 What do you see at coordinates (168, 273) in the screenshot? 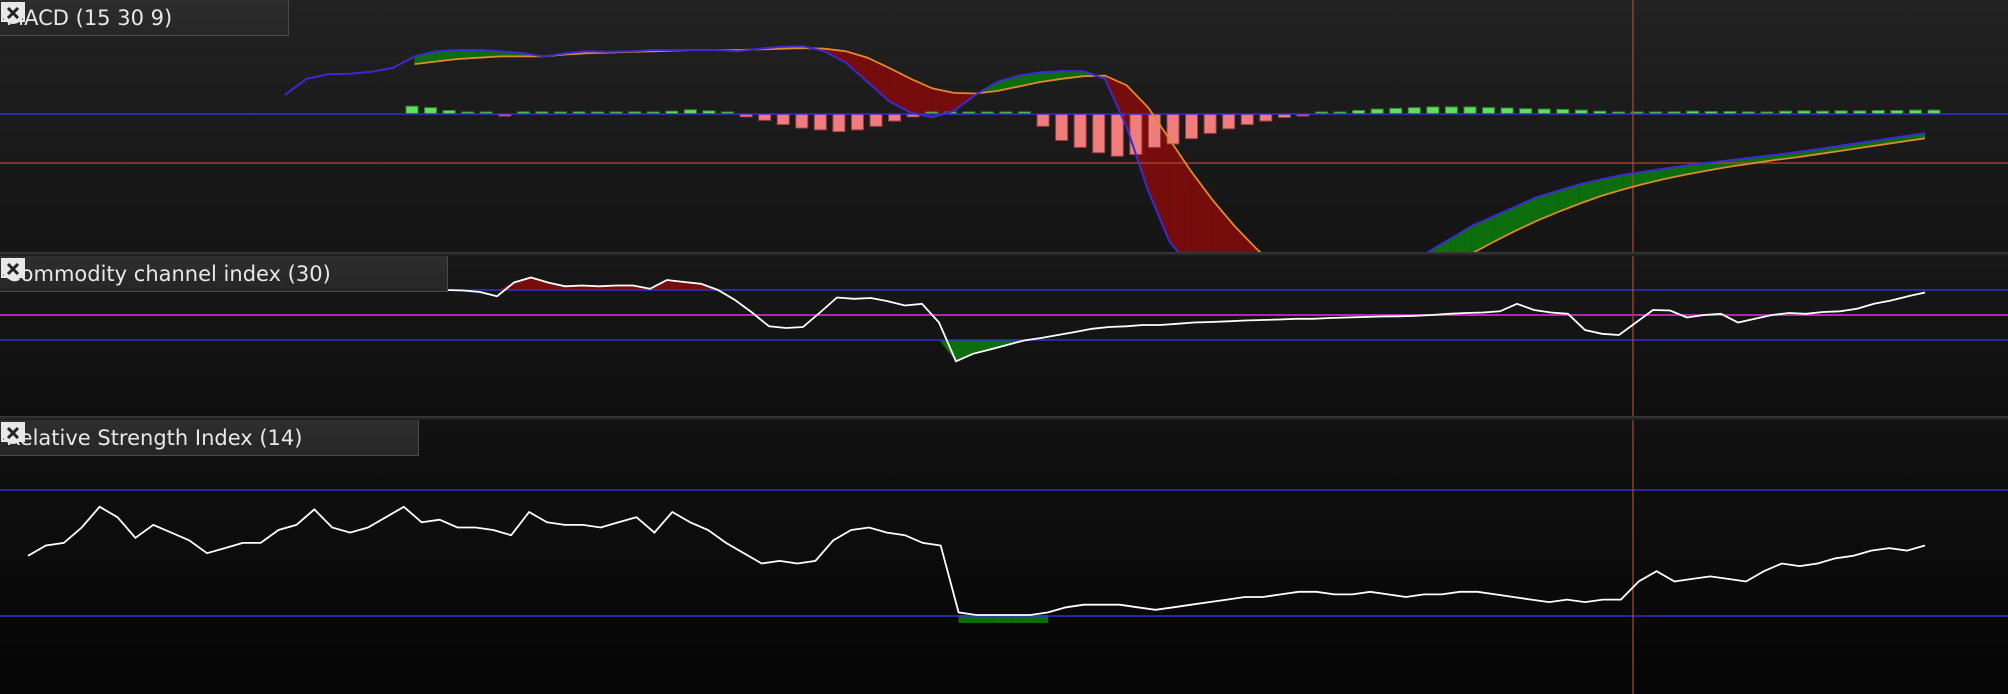
I see `cci-title: Commodity channel index (30)` at bounding box center [168, 273].